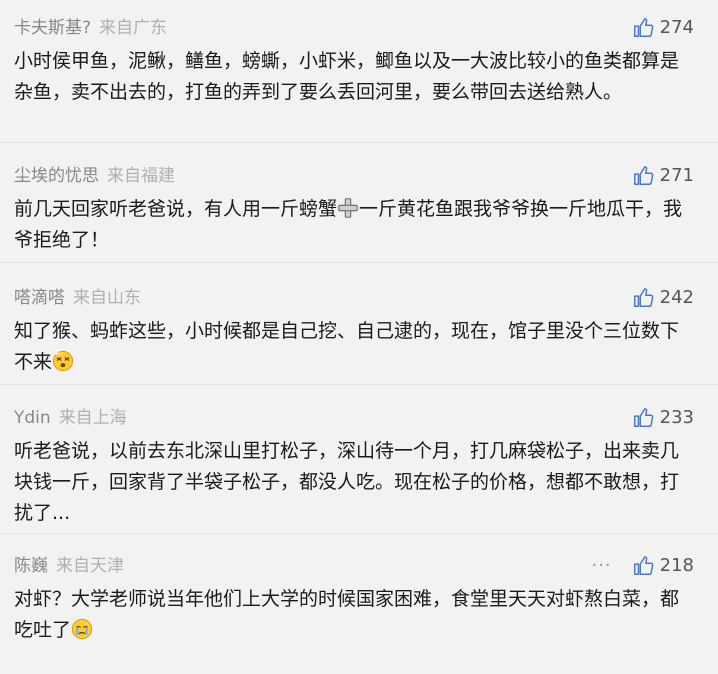 This screenshot has height=674, width=718. I want to click on crying-face-emoji-icon, so click(82, 629).